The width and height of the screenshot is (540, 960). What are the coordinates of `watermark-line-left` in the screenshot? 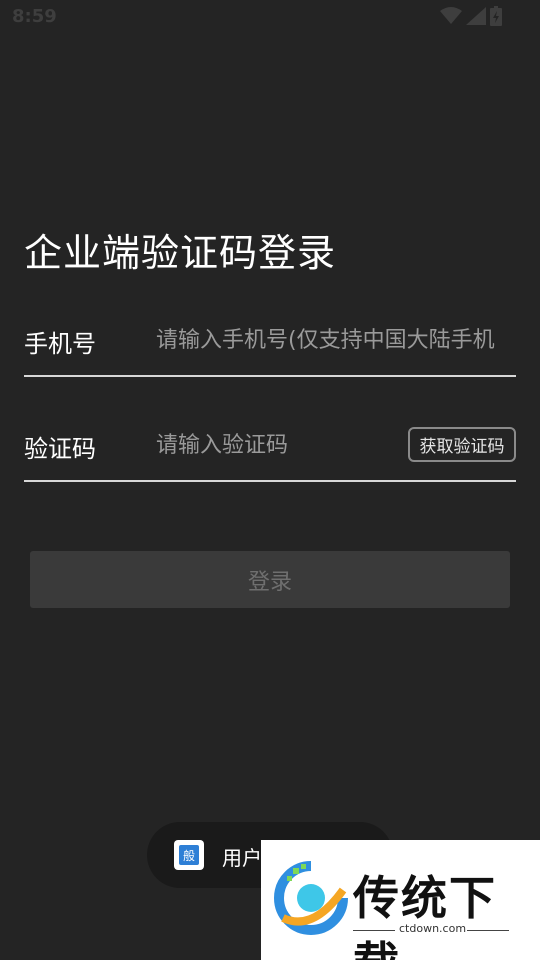 It's located at (374, 930).